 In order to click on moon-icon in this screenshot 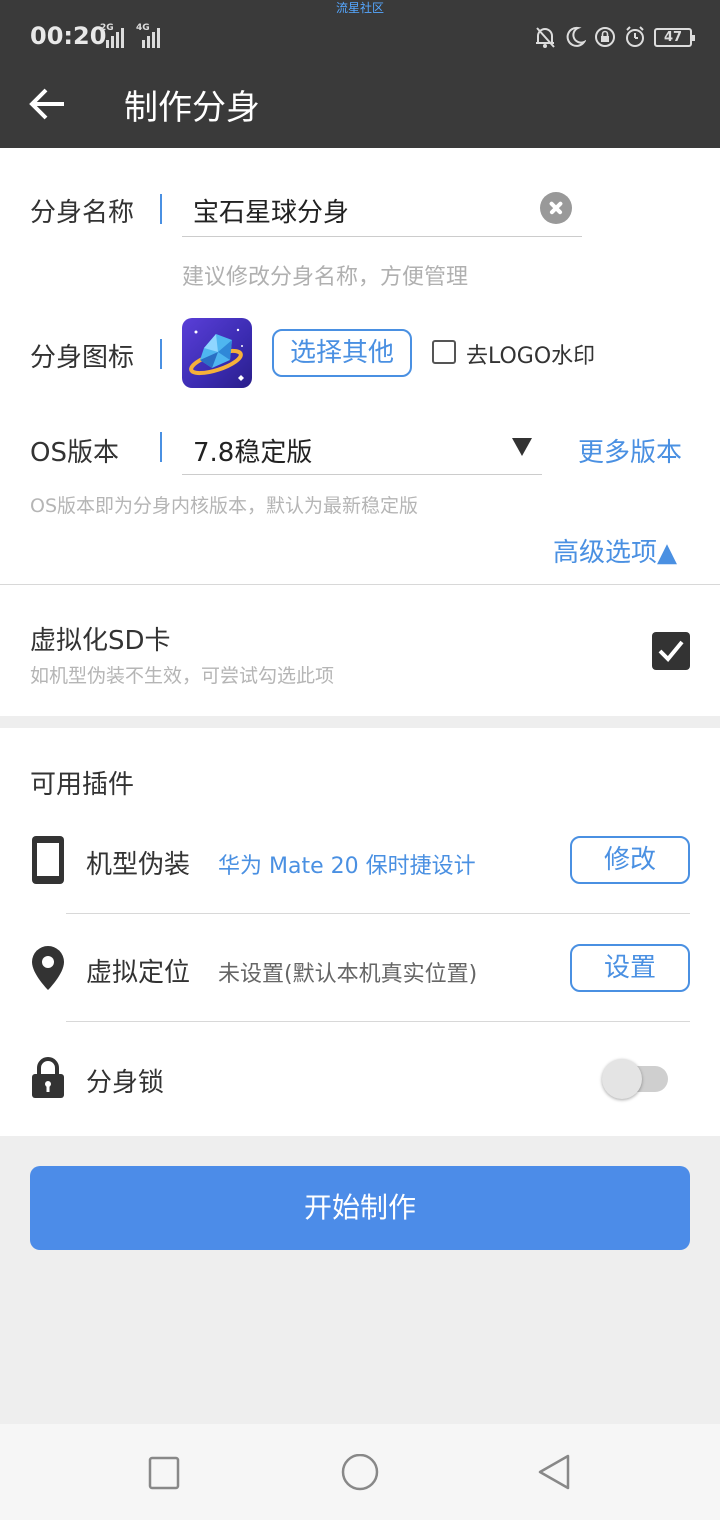, I will do `click(576, 36)`.